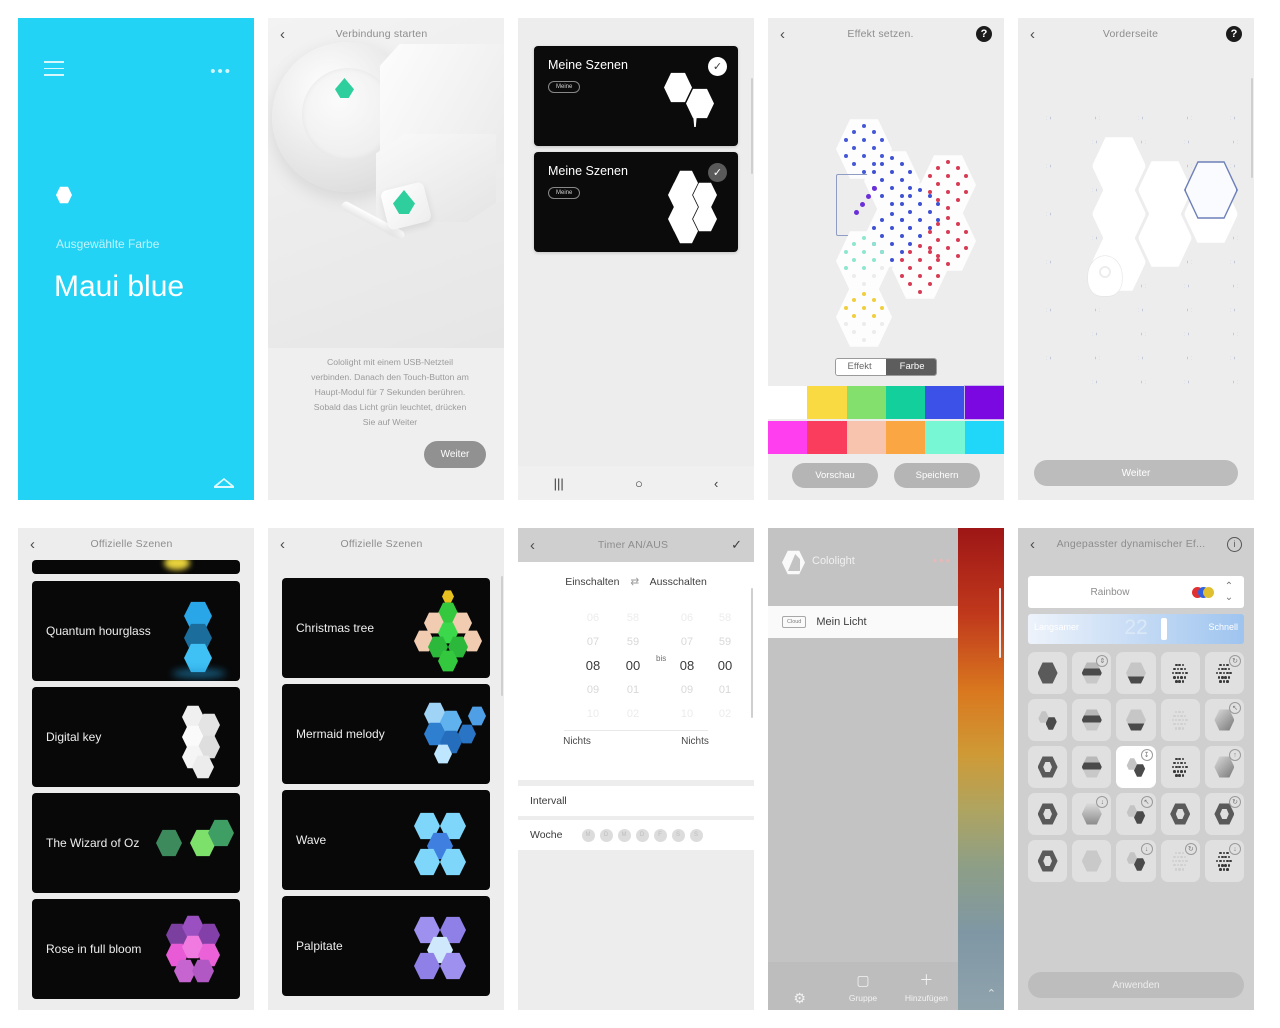 This screenshot has height=1028, width=1280. Describe the element at coordinates (1092, 814) in the screenshot. I see `effect-icon-17: ↓` at that location.